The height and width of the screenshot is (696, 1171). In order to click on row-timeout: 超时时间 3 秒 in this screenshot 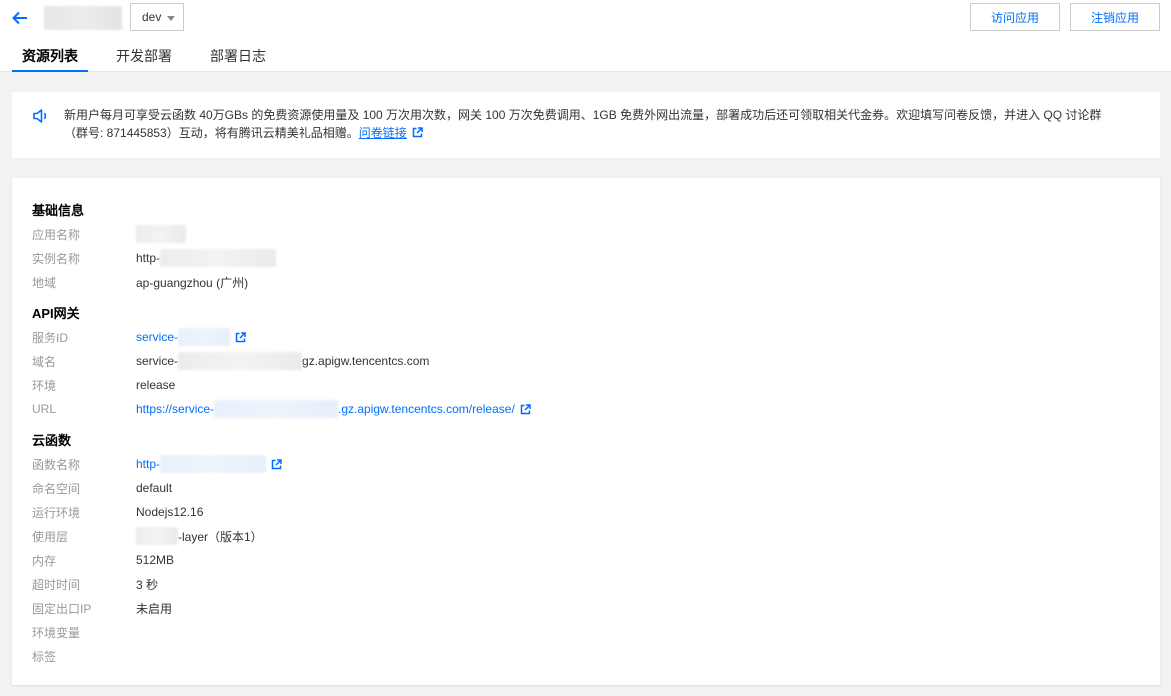, I will do `click(95, 584)`.